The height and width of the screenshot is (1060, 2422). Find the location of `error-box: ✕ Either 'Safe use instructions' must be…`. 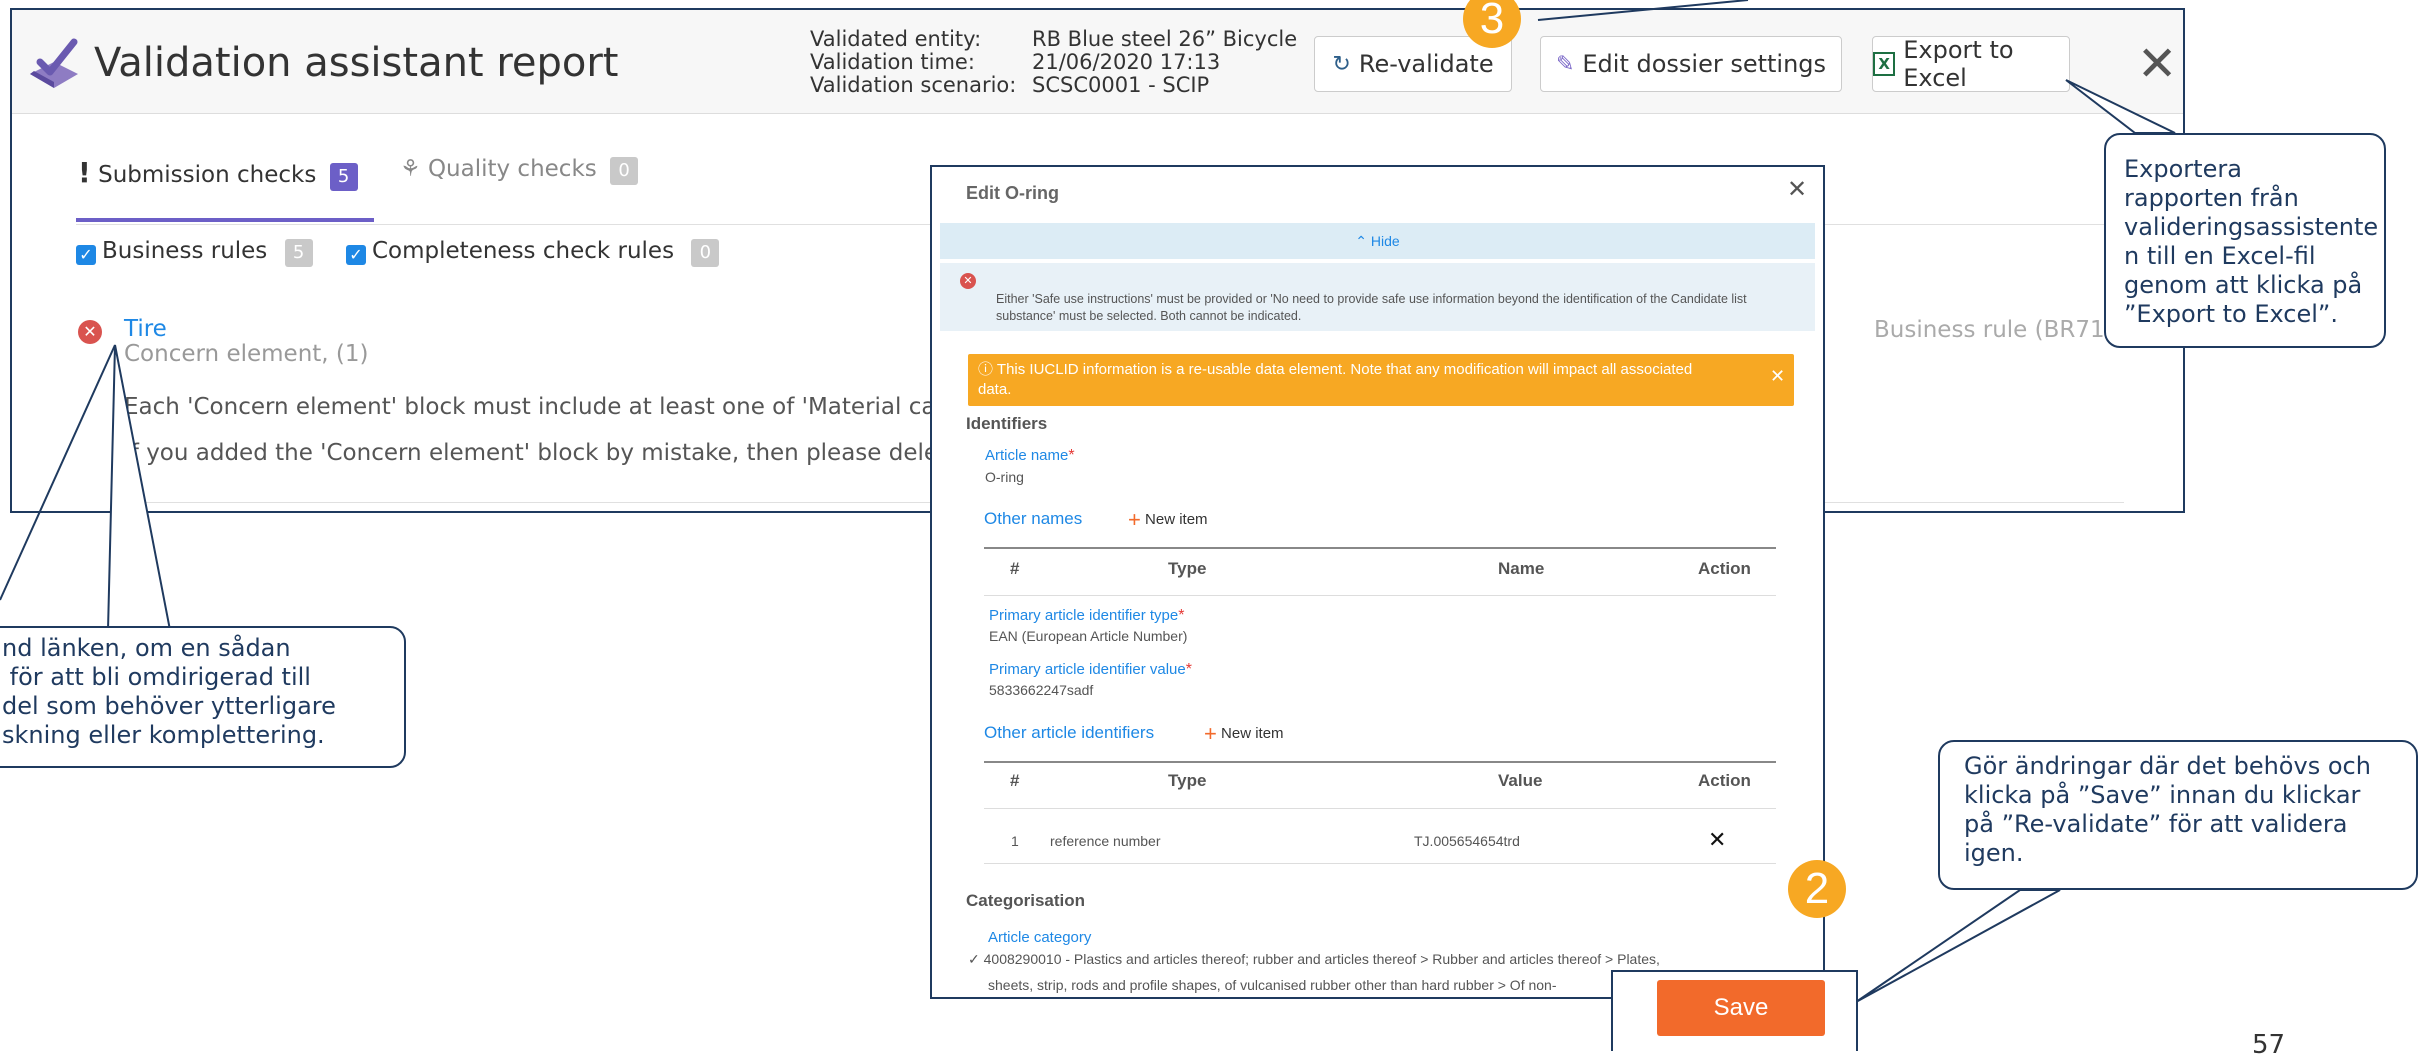

error-box: ✕ Either 'Safe use instructions' must be… is located at coordinates (1377, 297).